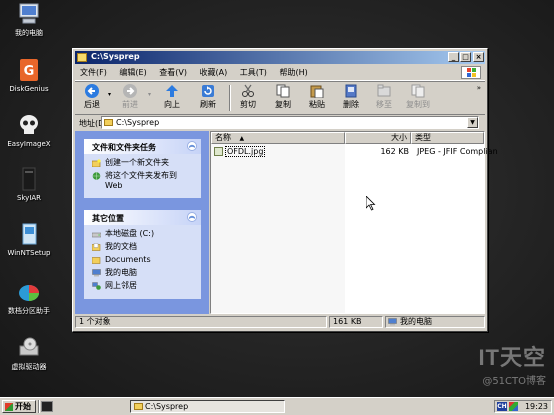  I want to click on back-dropdown-icon: ▾, so click(109, 94).